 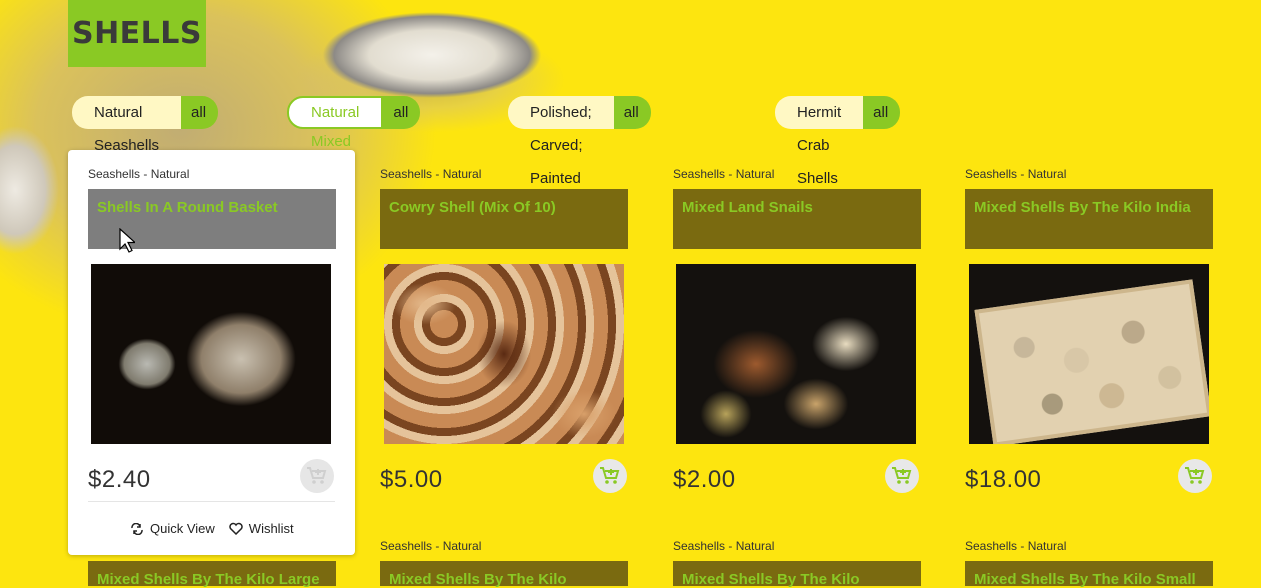 I want to click on filter-label: Natural Seashells, so click(x=127, y=125).